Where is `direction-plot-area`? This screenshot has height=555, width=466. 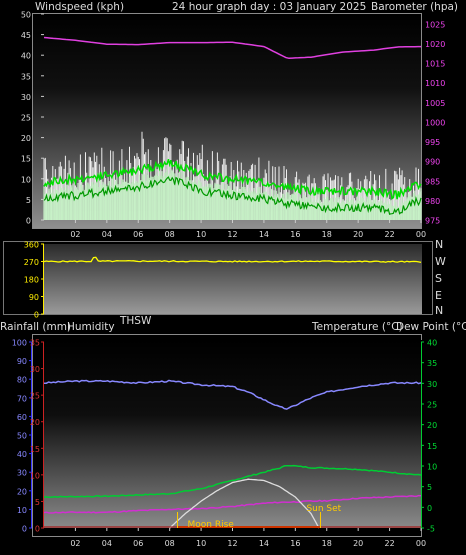 direction-plot-area is located at coordinates (233, 279).